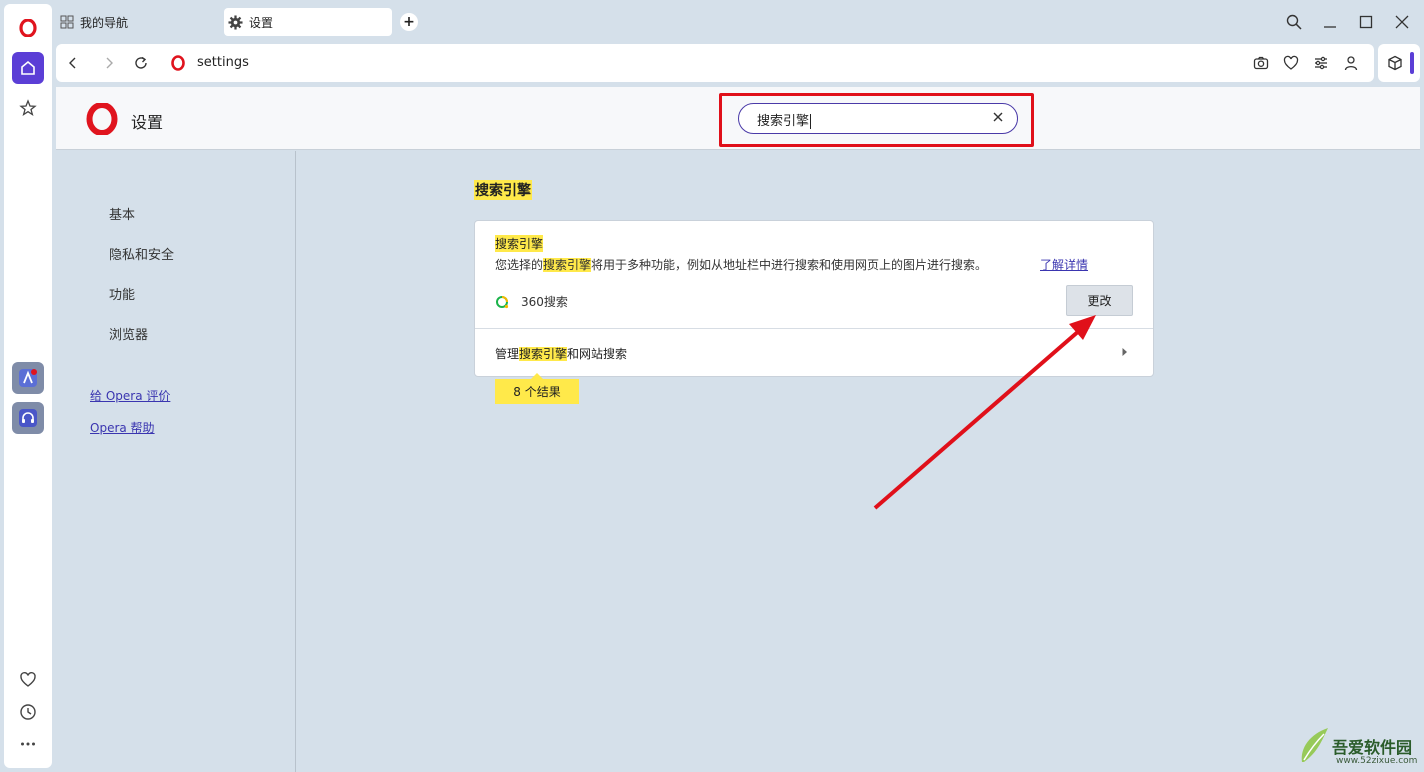 Image resolution: width=1424 pixels, height=772 pixels. Describe the element at coordinates (308, 22) in the screenshot. I see `tab-settings: 设置` at that location.